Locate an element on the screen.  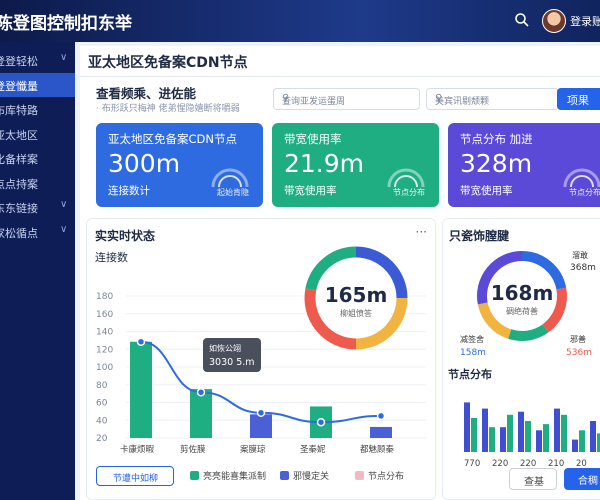
sidebar-item: 家松循点 ∨ is located at coordinates (37, 232).